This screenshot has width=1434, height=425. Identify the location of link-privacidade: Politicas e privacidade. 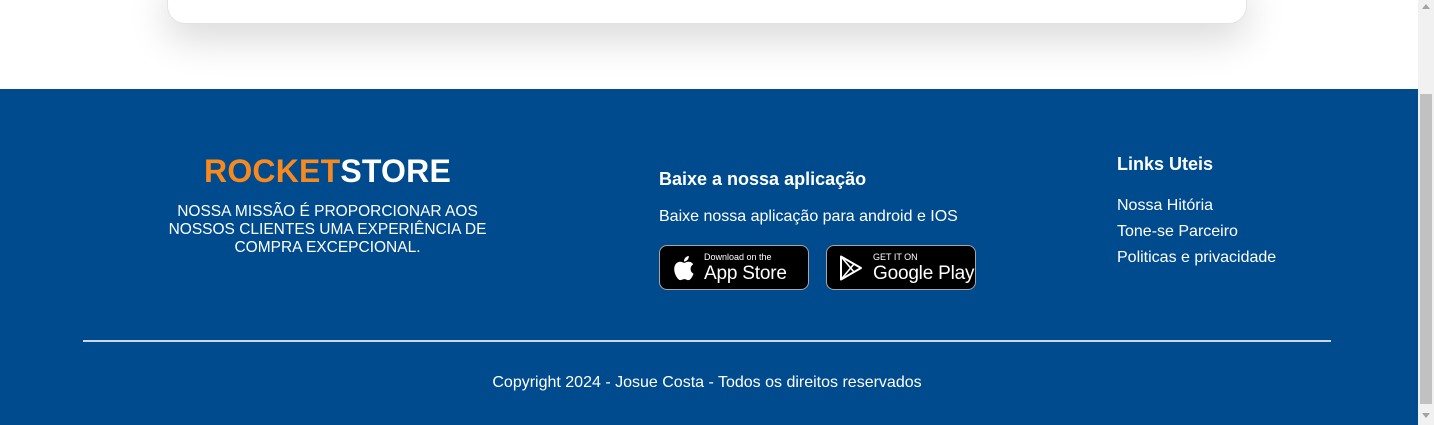
(1242, 258).